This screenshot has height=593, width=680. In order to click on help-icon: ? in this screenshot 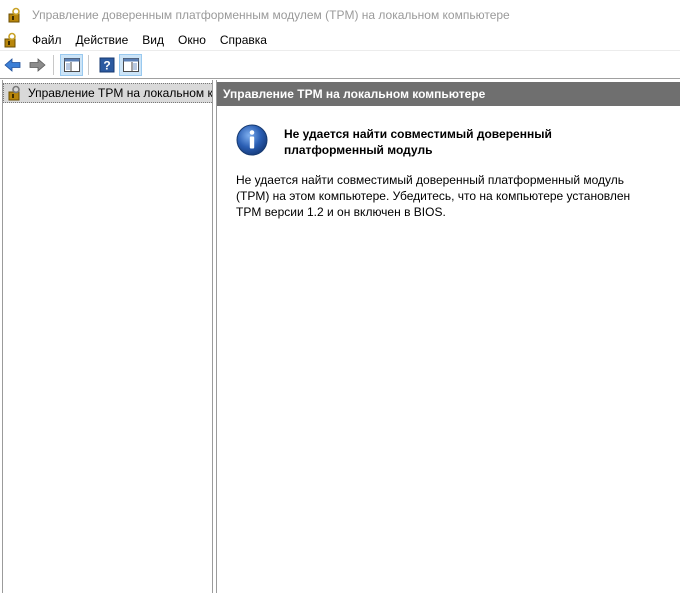, I will do `click(106, 64)`.